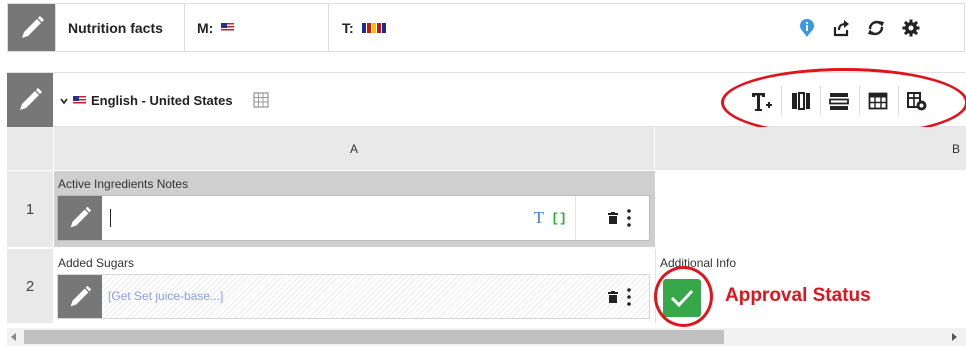 The image size is (966, 347). I want to click on cell-a1: Active Ingredients Notes T [], so click(354, 209).